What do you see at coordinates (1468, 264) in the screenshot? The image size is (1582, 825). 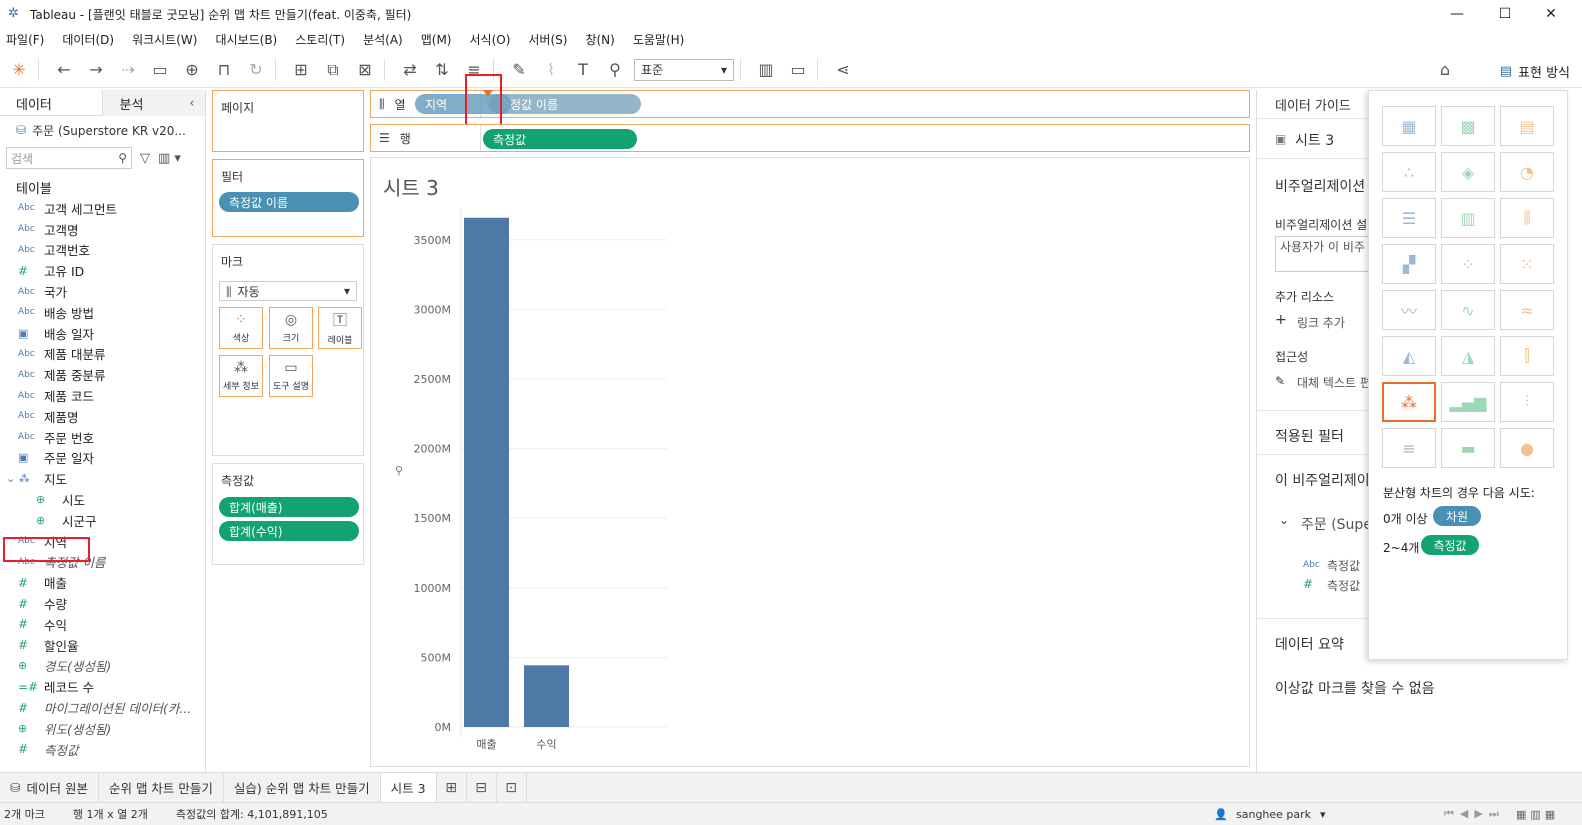 I see `circle-view-icon: ⁘` at bounding box center [1468, 264].